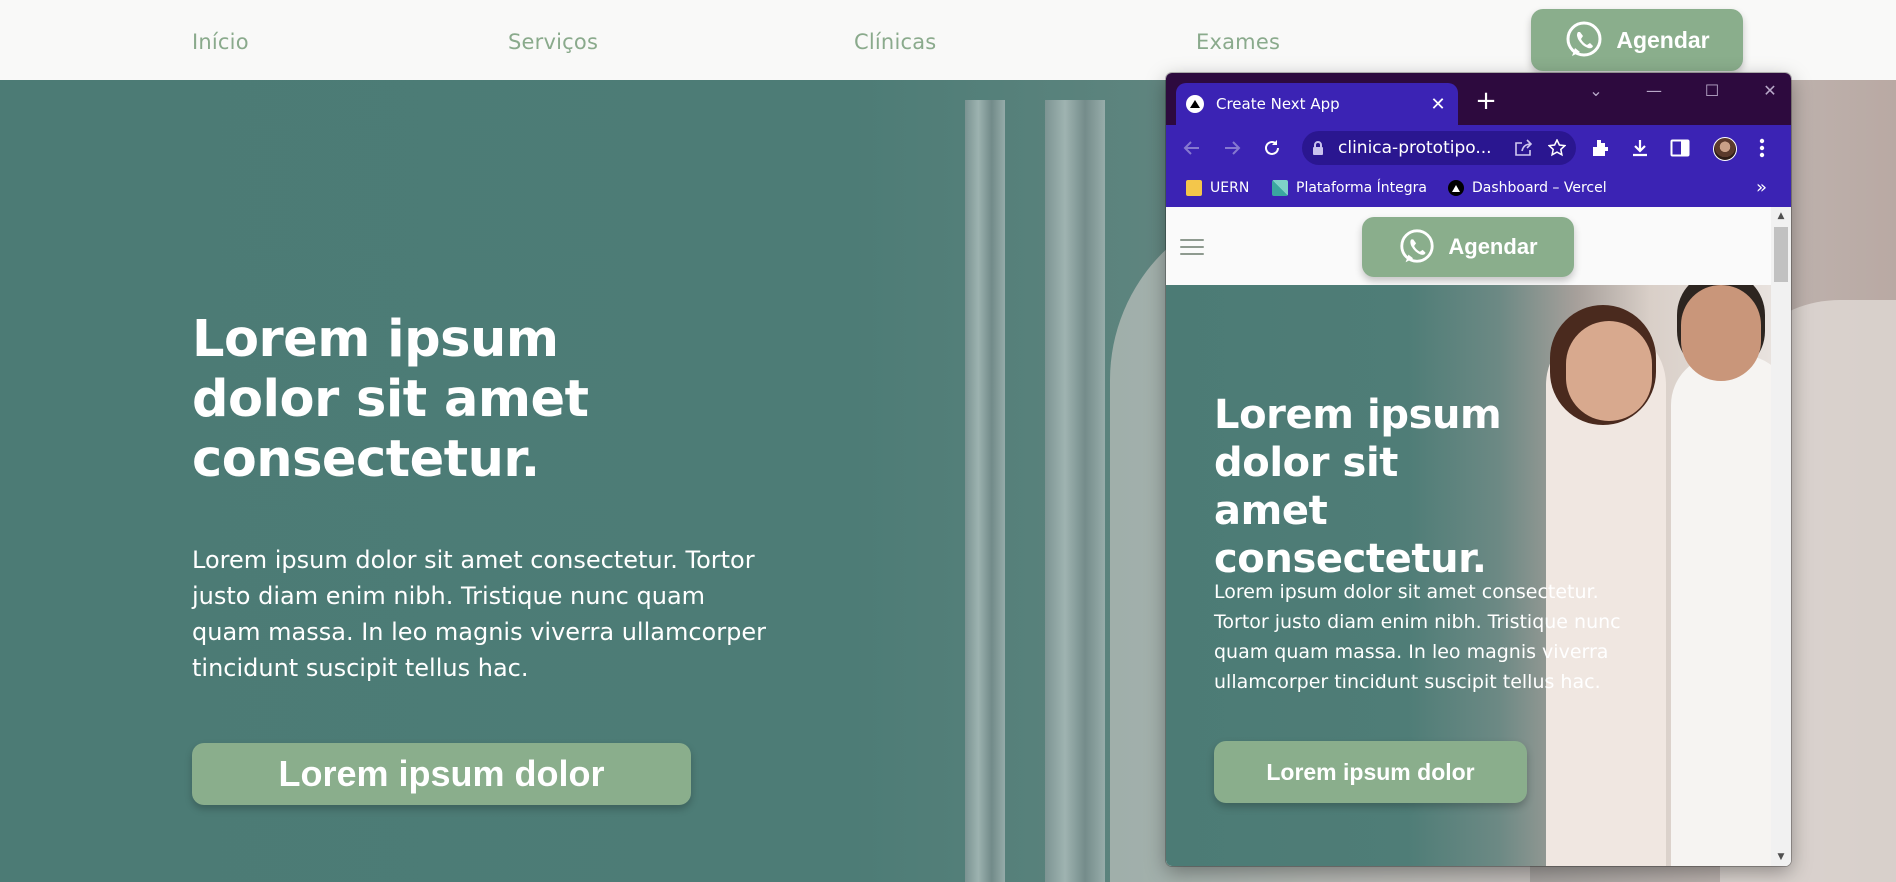 This screenshot has width=1896, height=882. I want to click on mobile-agendar-label: Agendar, so click(1493, 246).